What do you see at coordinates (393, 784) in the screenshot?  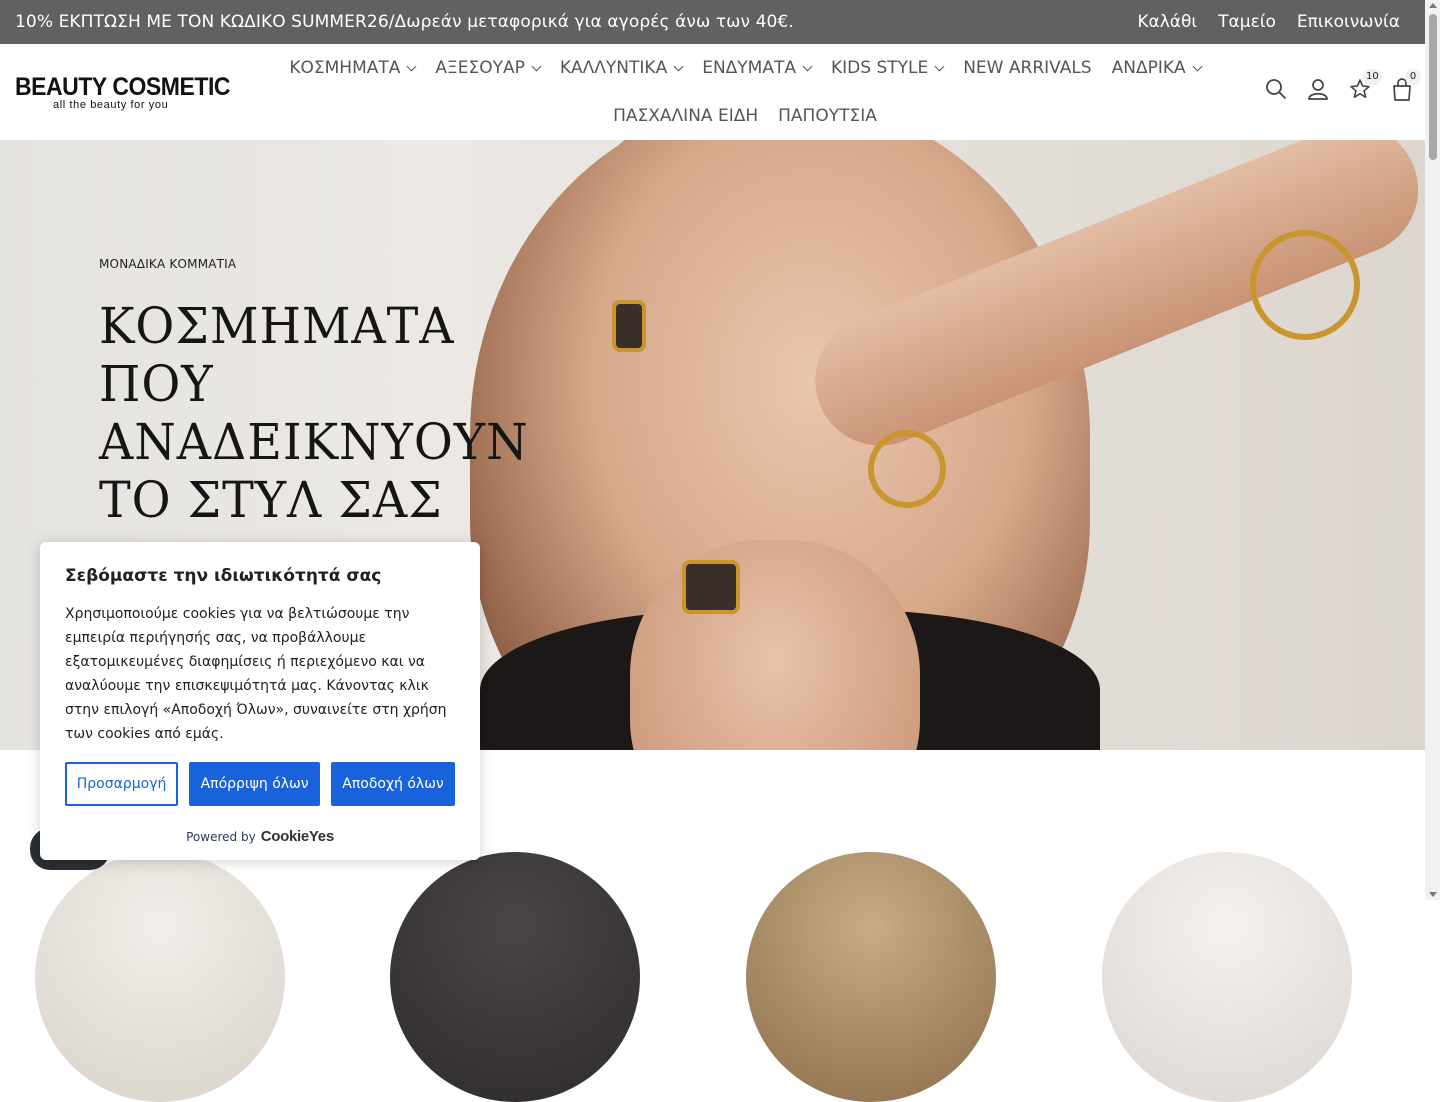 I see `accept-all-button: Αποδοχή όλων` at bounding box center [393, 784].